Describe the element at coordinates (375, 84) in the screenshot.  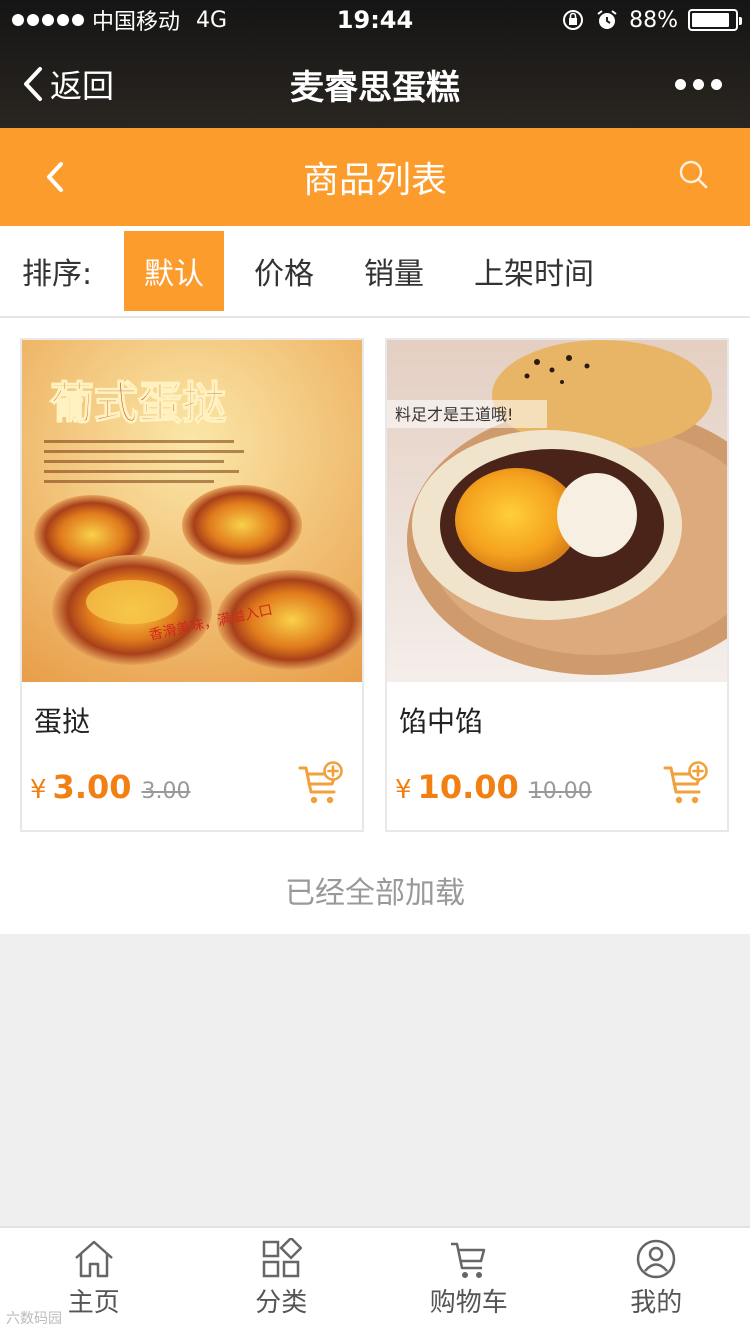
I see `wechat-nav-bar: 返回 麦睿思蛋糕` at that location.